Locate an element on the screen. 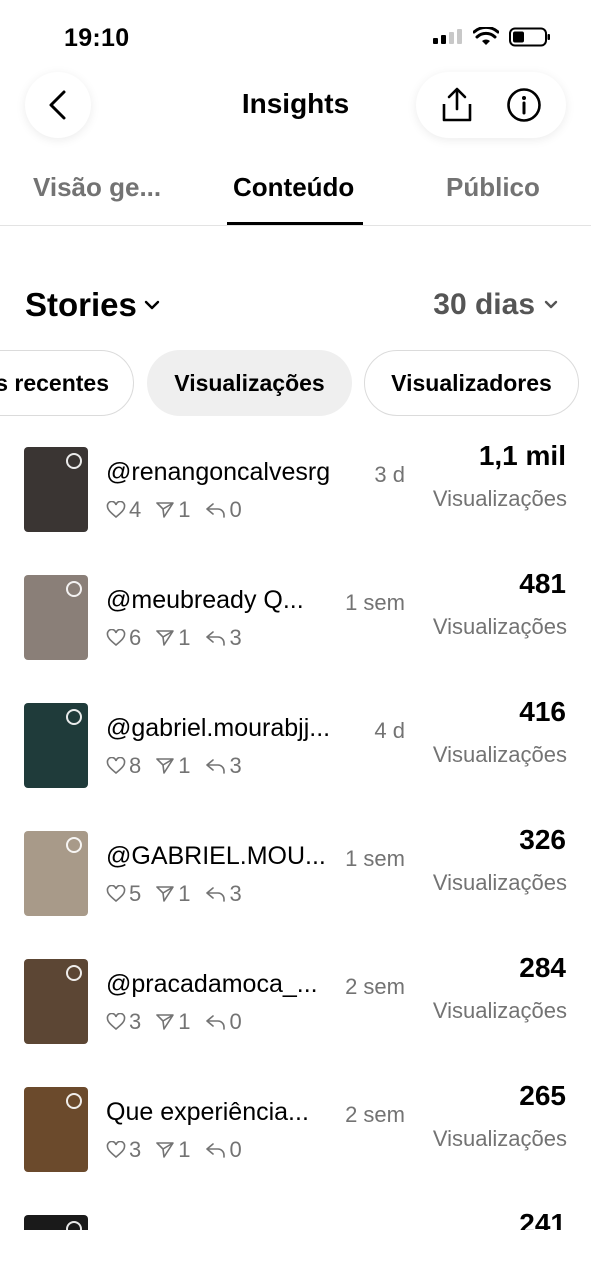  story-stats: 5 1 3 is located at coordinates (174, 894).